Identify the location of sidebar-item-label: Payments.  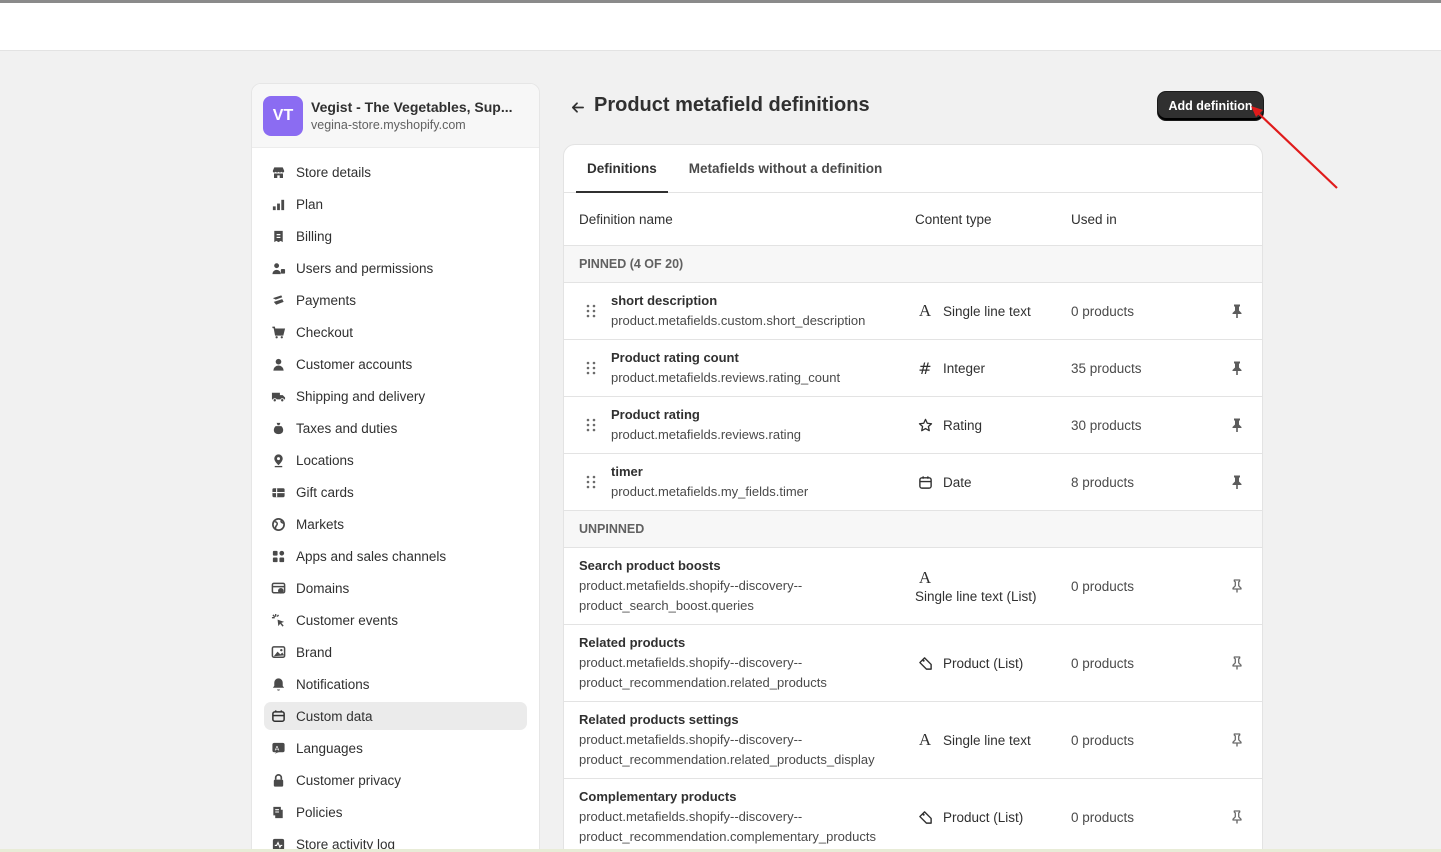
(326, 300).